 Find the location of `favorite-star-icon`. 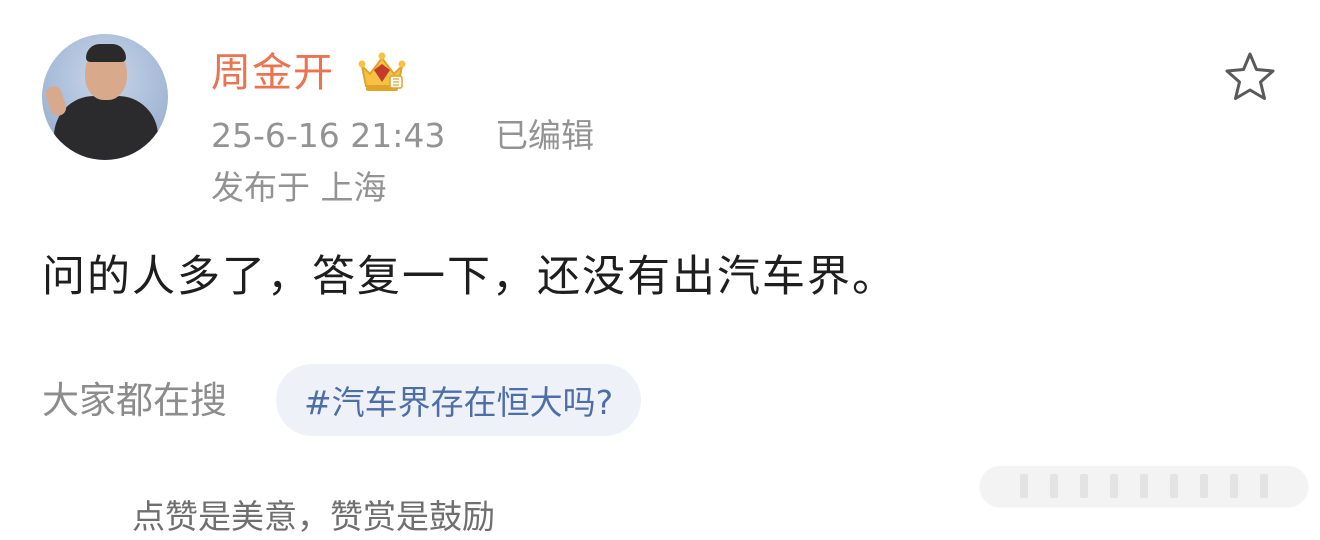

favorite-star-icon is located at coordinates (1250, 77).